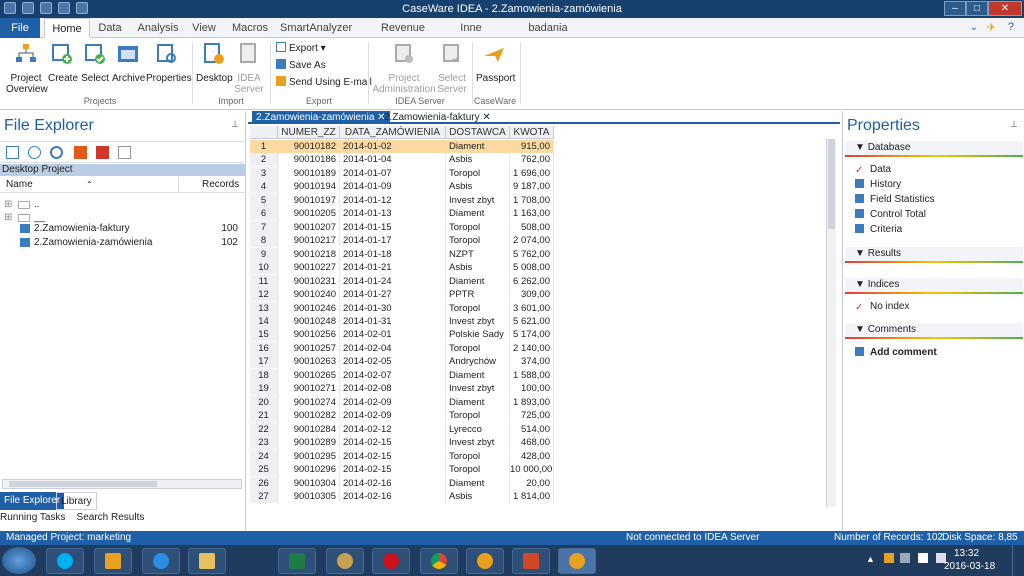  What do you see at coordinates (123, 242) in the screenshot?
I see `list-item: 2.Zamowienia-zamówienia 102` at bounding box center [123, 242].